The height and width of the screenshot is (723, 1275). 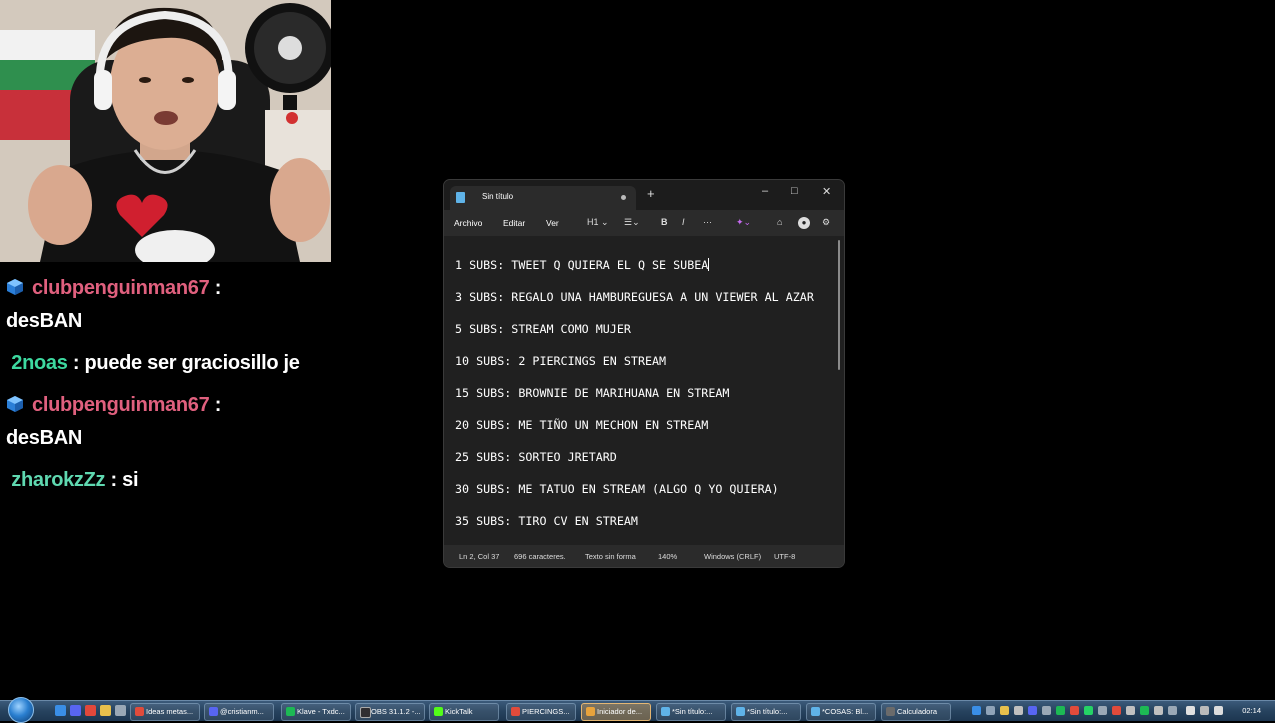 I want to click on maximize-button: □, so click(x=794, y=191).